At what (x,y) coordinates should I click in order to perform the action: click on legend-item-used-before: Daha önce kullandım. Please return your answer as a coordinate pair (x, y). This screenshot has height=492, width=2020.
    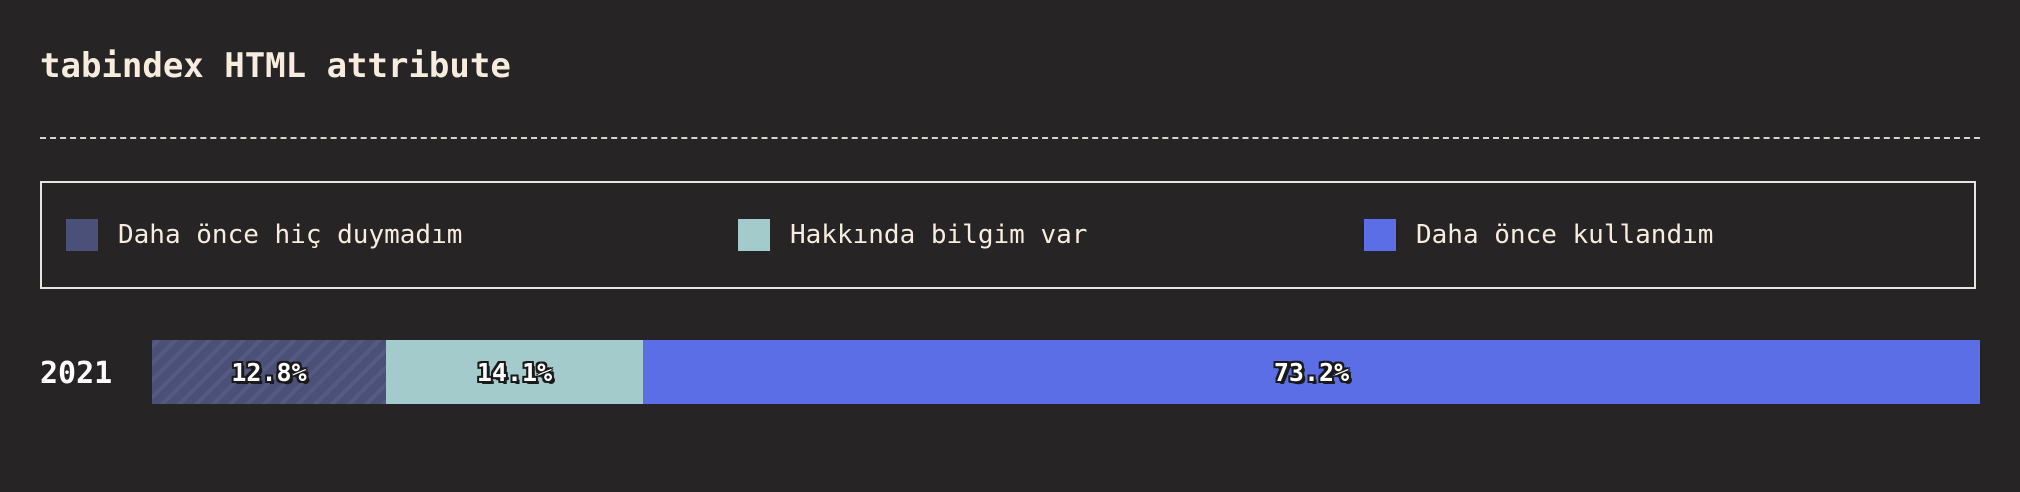
    Looking at the image, I should click on (1538, 235).